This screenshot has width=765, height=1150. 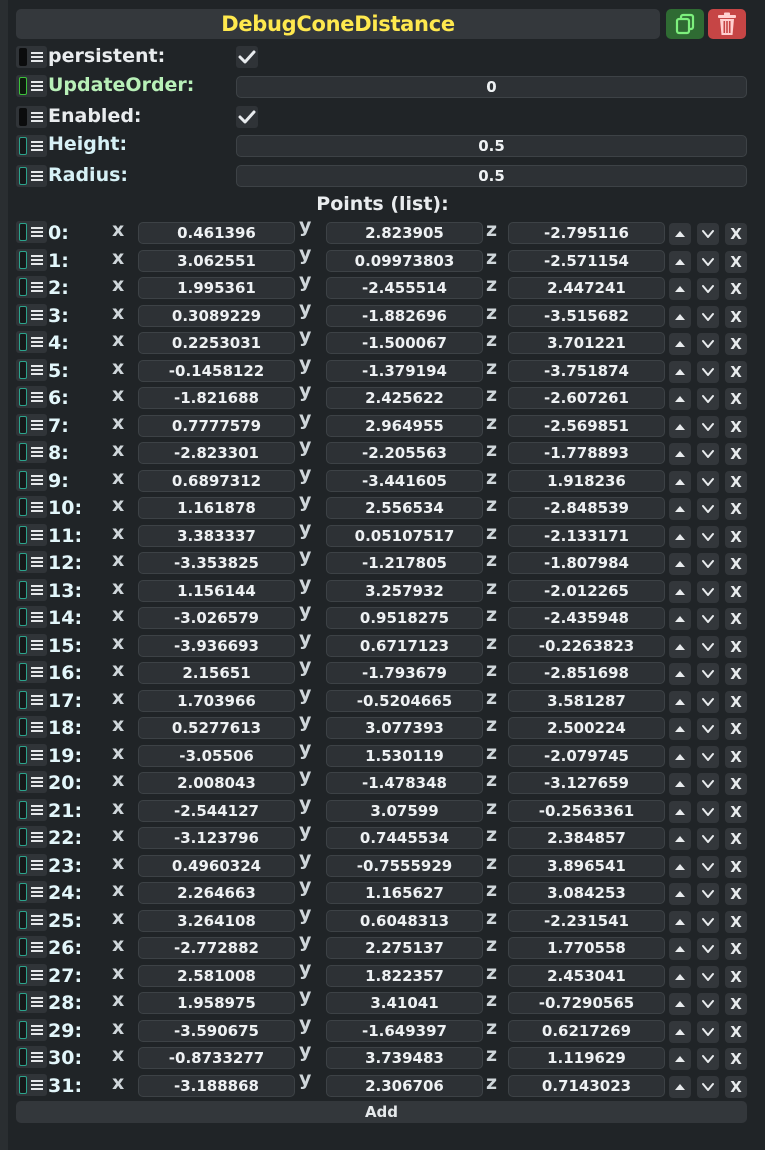 I want to click on point-z-field: -2.435948, so click(x=586, y=618).